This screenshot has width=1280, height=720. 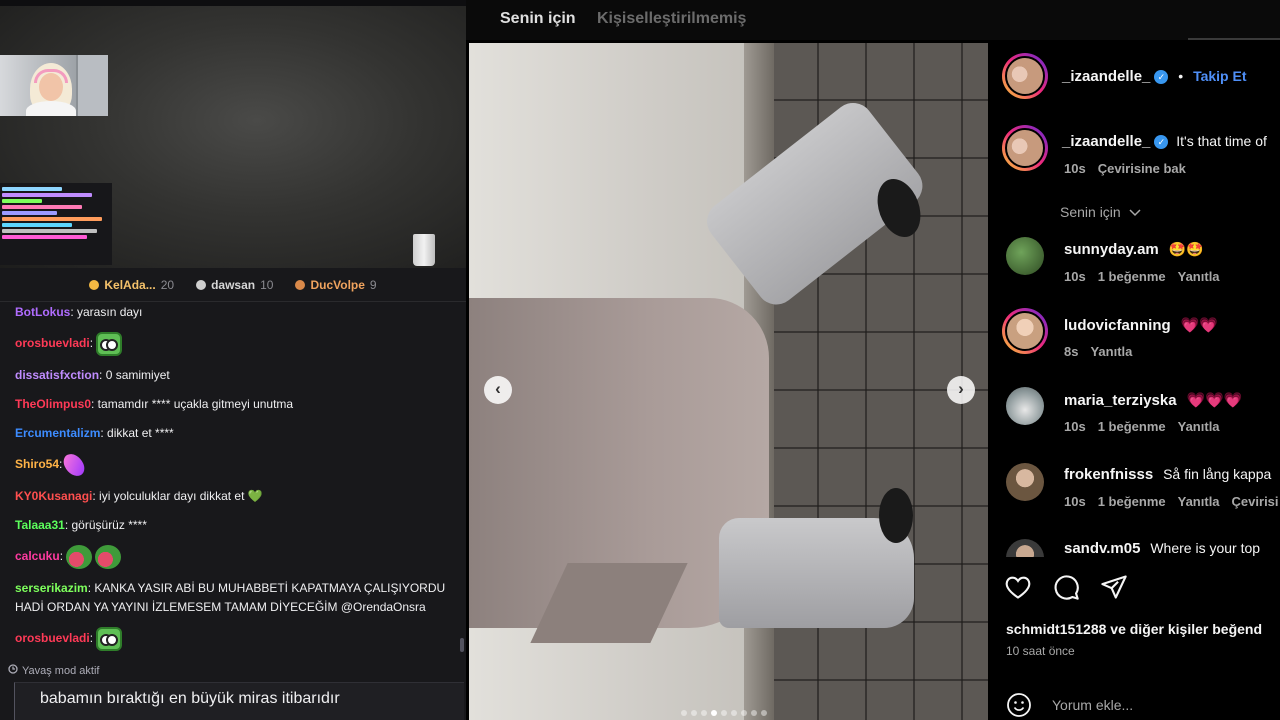 I want to click on chat-username: KY0Kusanagi, so click(x=53, y=496).